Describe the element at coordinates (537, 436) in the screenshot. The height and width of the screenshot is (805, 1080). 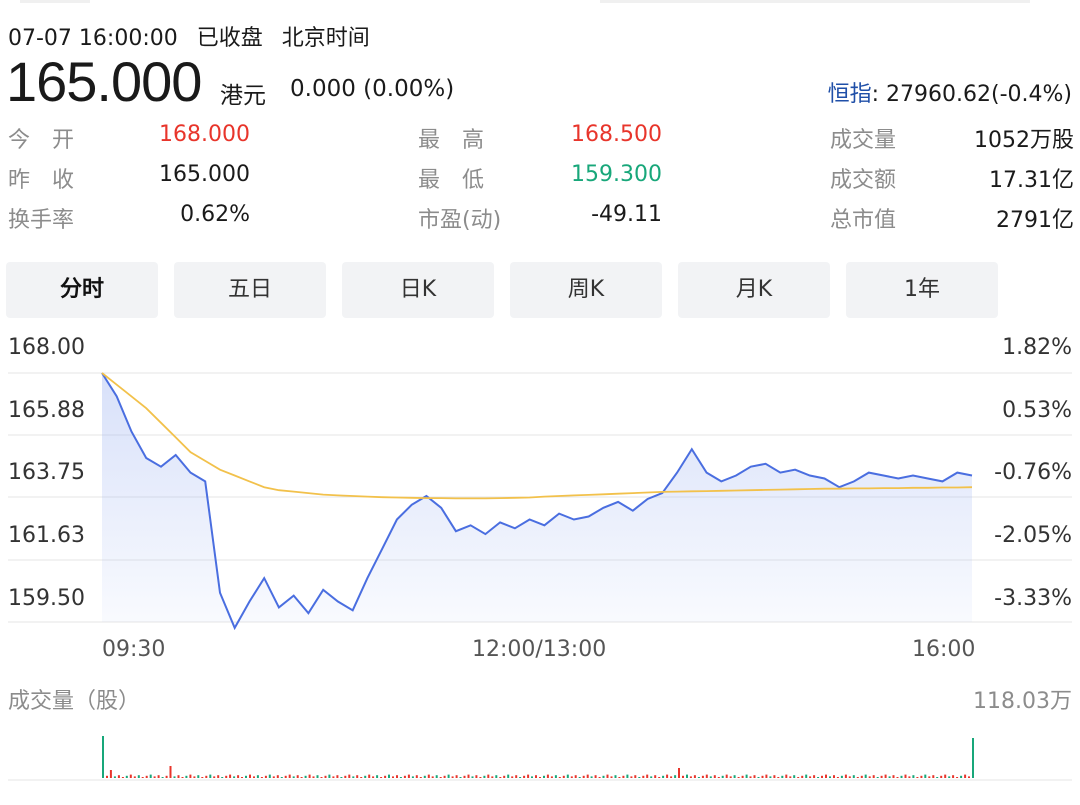
I see `average-price-line` at that location.